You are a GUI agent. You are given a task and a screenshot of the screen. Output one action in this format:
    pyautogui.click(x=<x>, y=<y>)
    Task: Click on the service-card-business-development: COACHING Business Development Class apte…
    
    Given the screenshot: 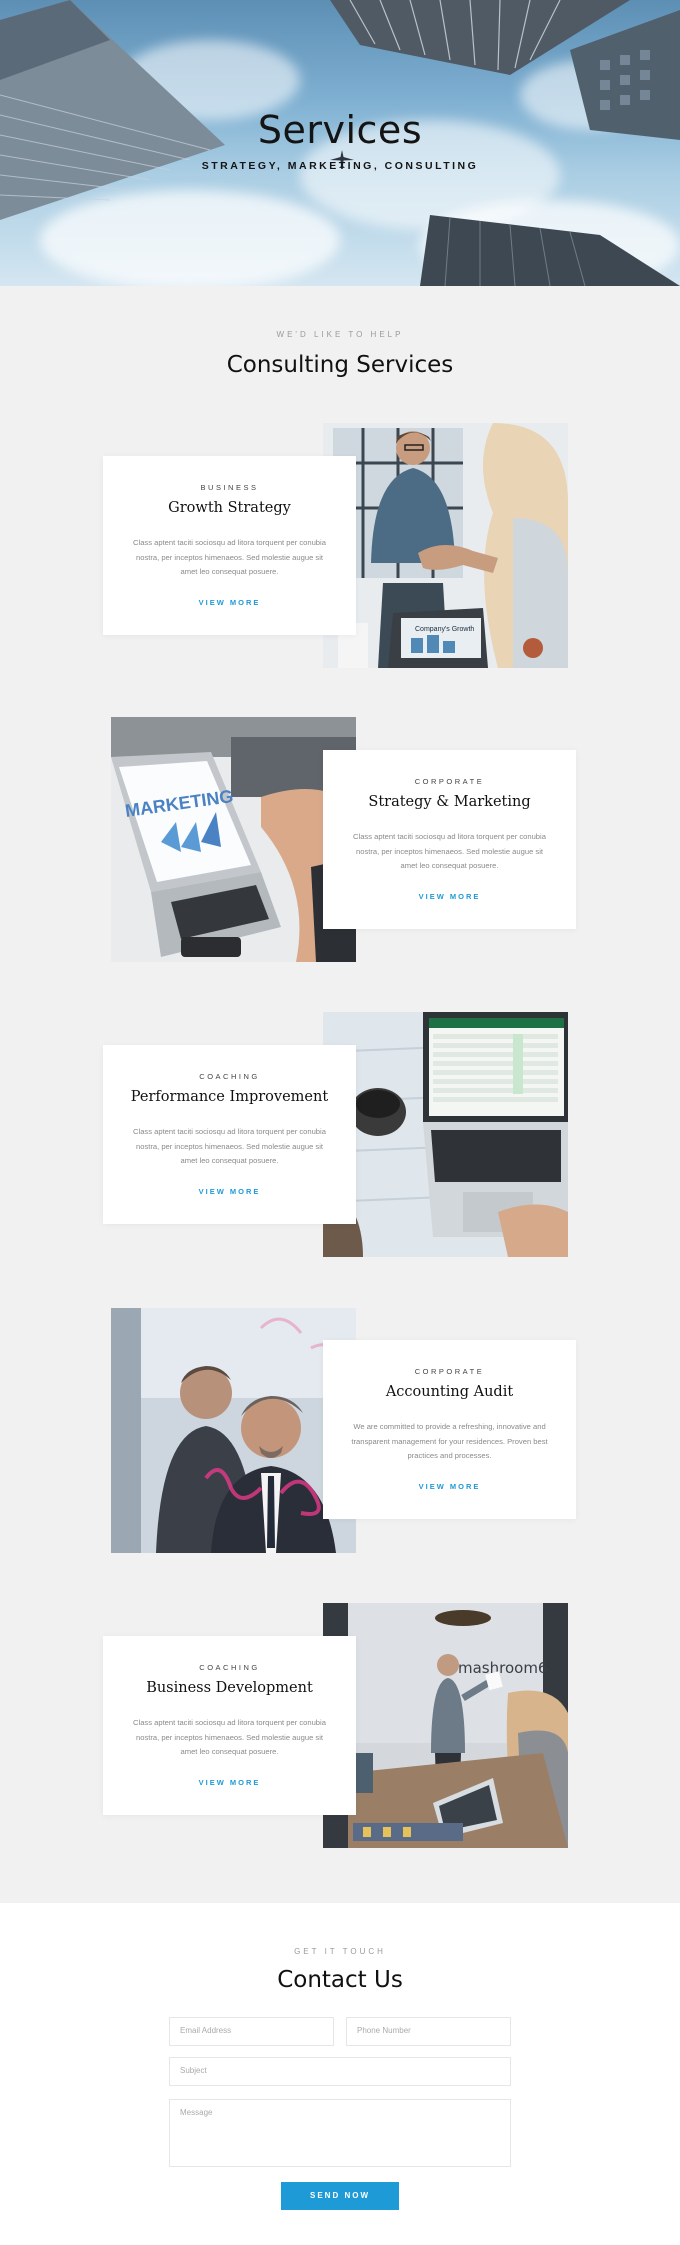 What is the action you would take?
    pyautogui.click(x=229, y=1725)
    